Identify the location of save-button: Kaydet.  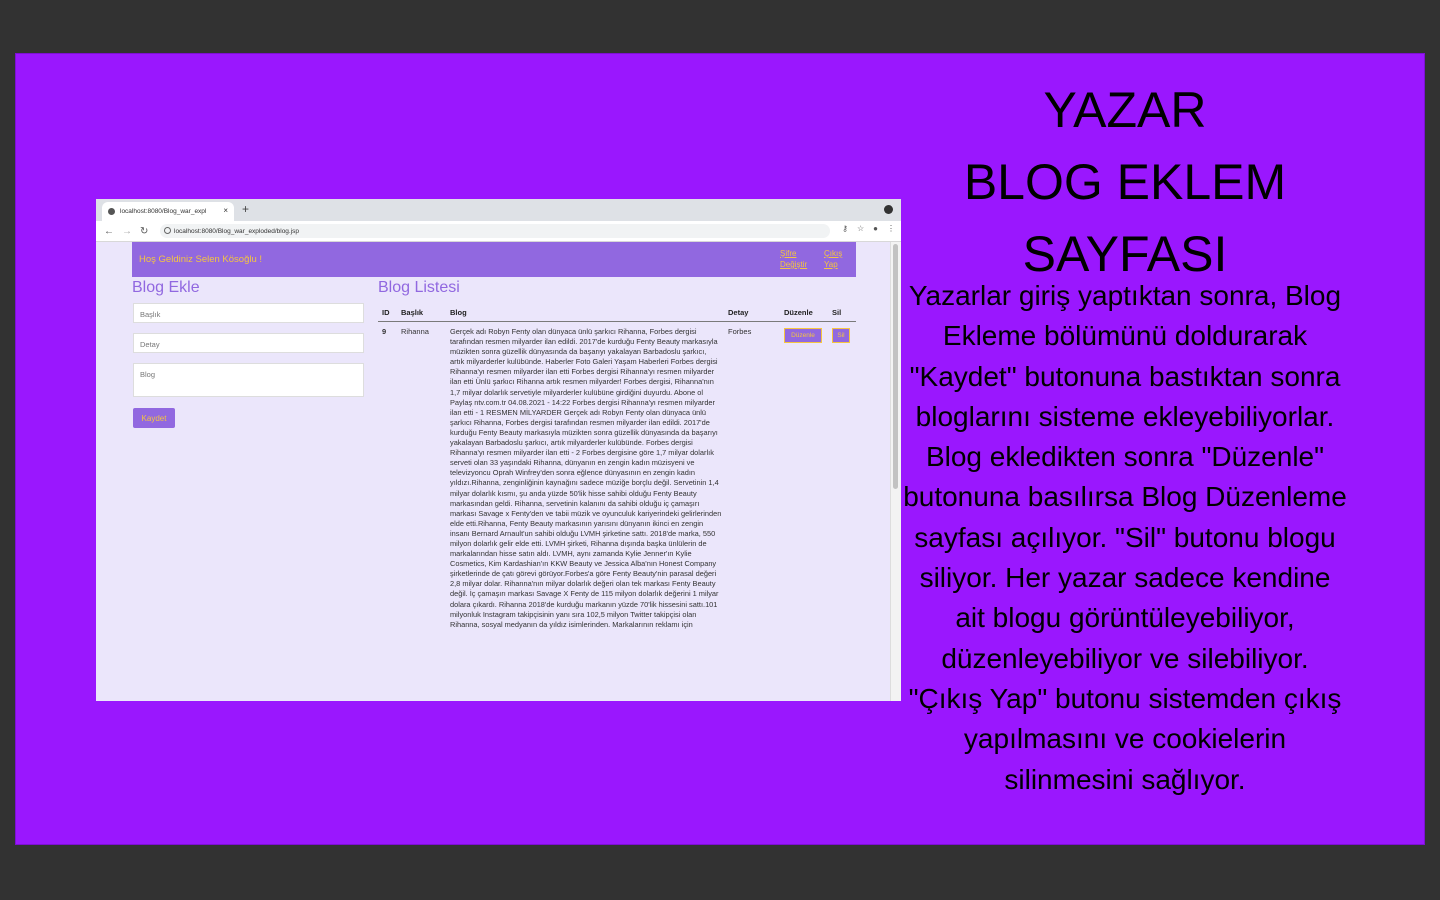
(154, 418).